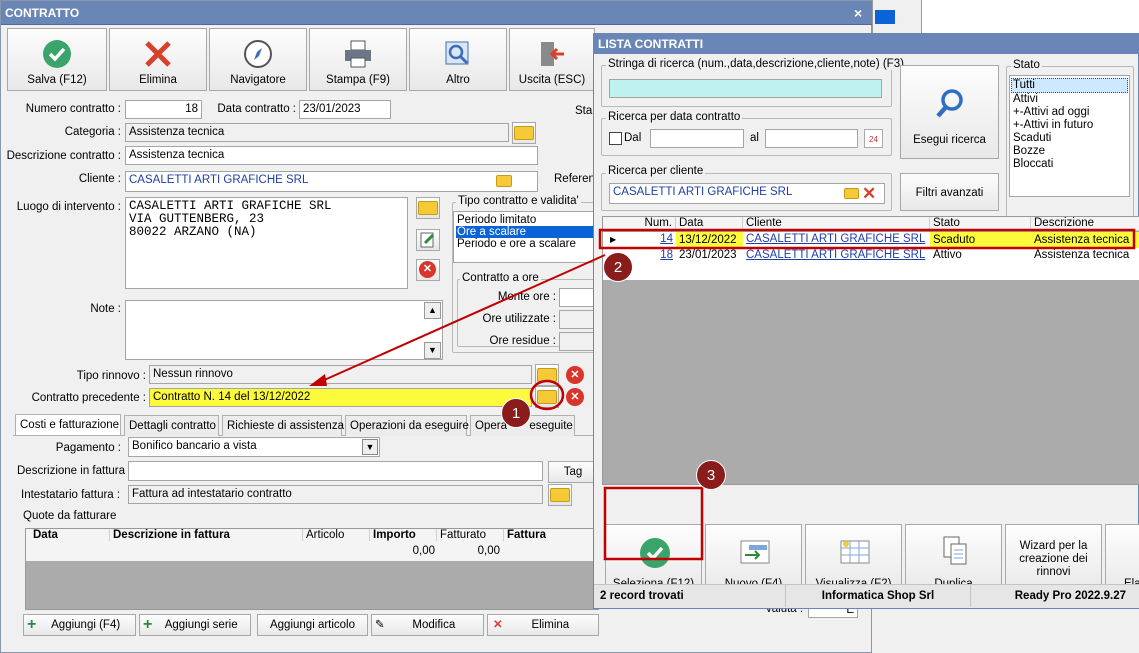 The width and height of the screenshot is (1139, 653). What do you see at coordinates (711, 475) in the screenshot?
I see `annotation-badge-3: 3` at bounding box center [711, 475].